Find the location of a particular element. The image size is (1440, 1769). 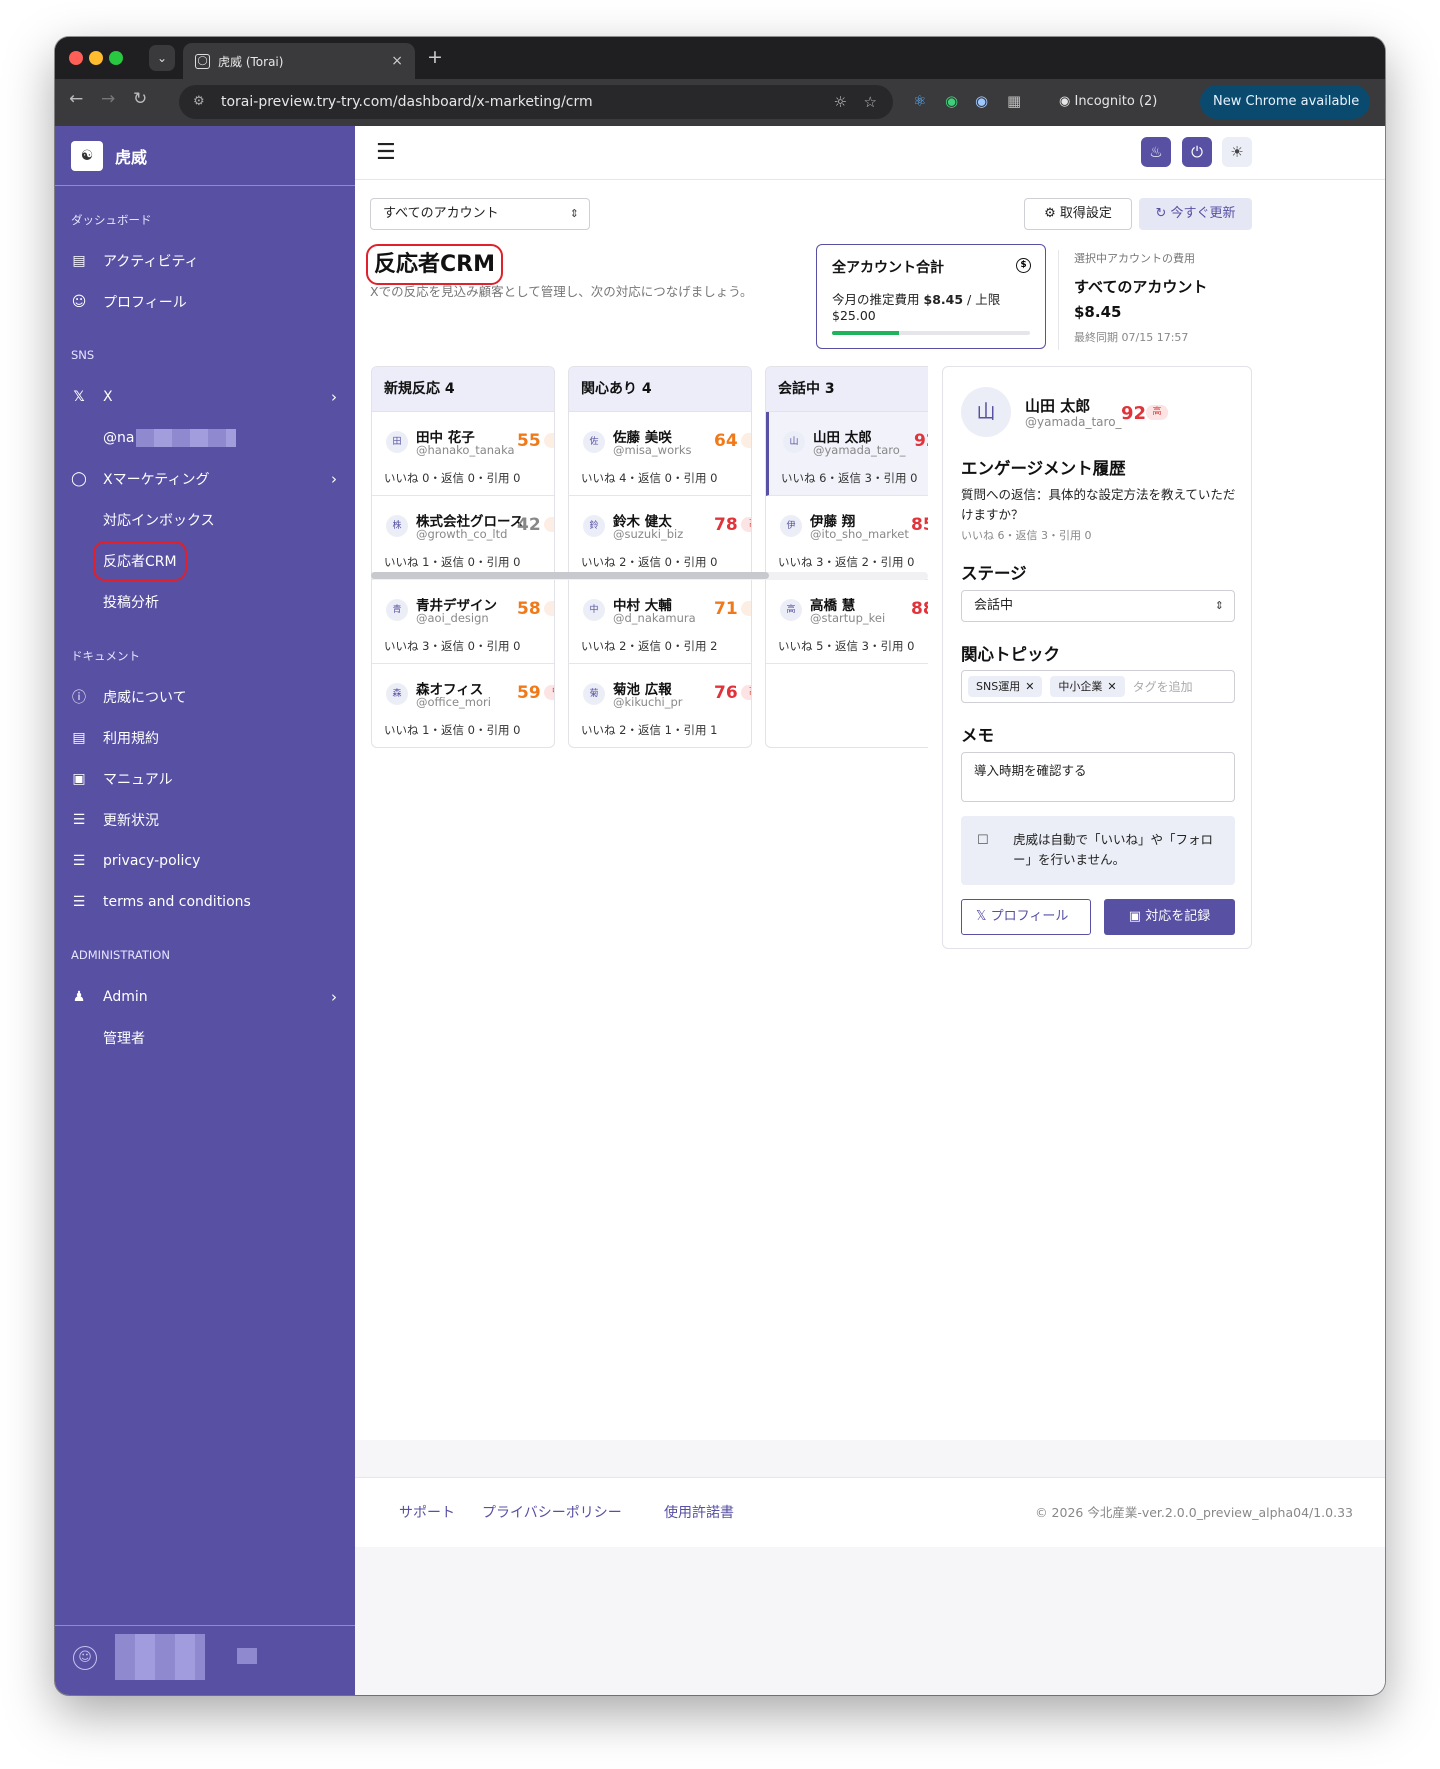

selected-cost-label: 選択中アカウントの費用 is located at coordinates (1134, 258).